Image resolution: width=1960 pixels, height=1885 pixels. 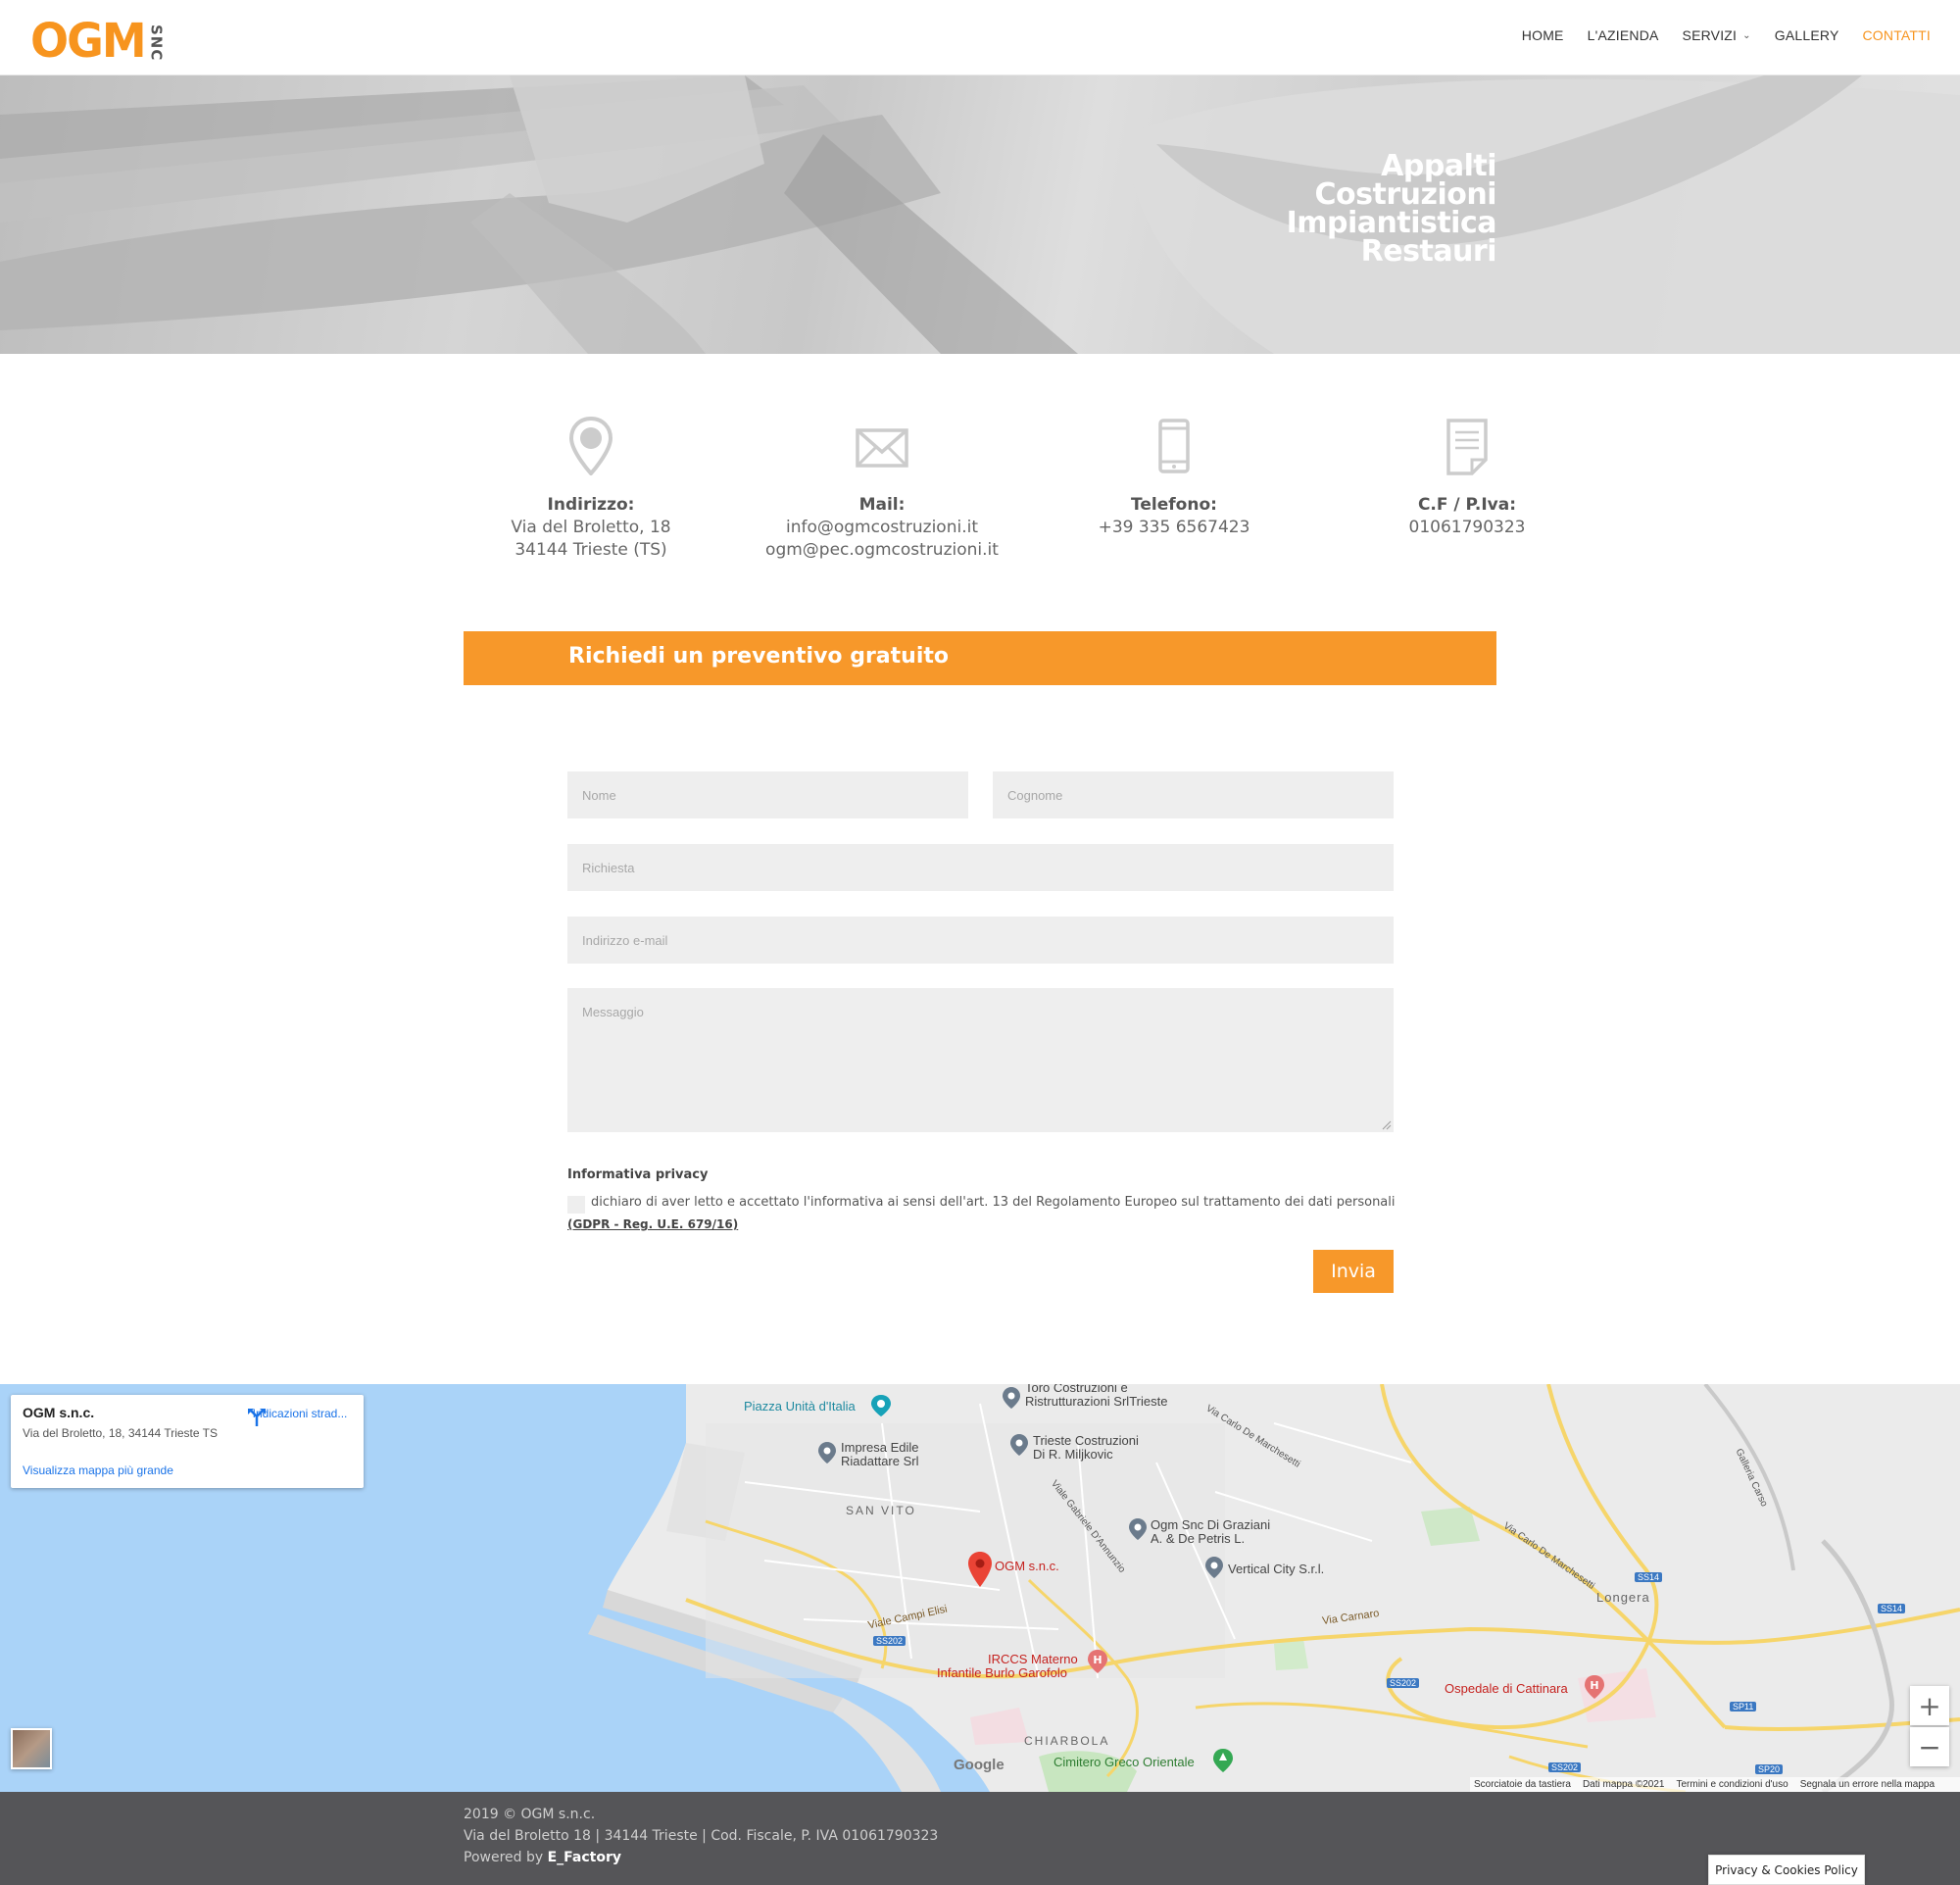 I want to click on nav-gallery: GALLERY, so click(x=1807, y=35).